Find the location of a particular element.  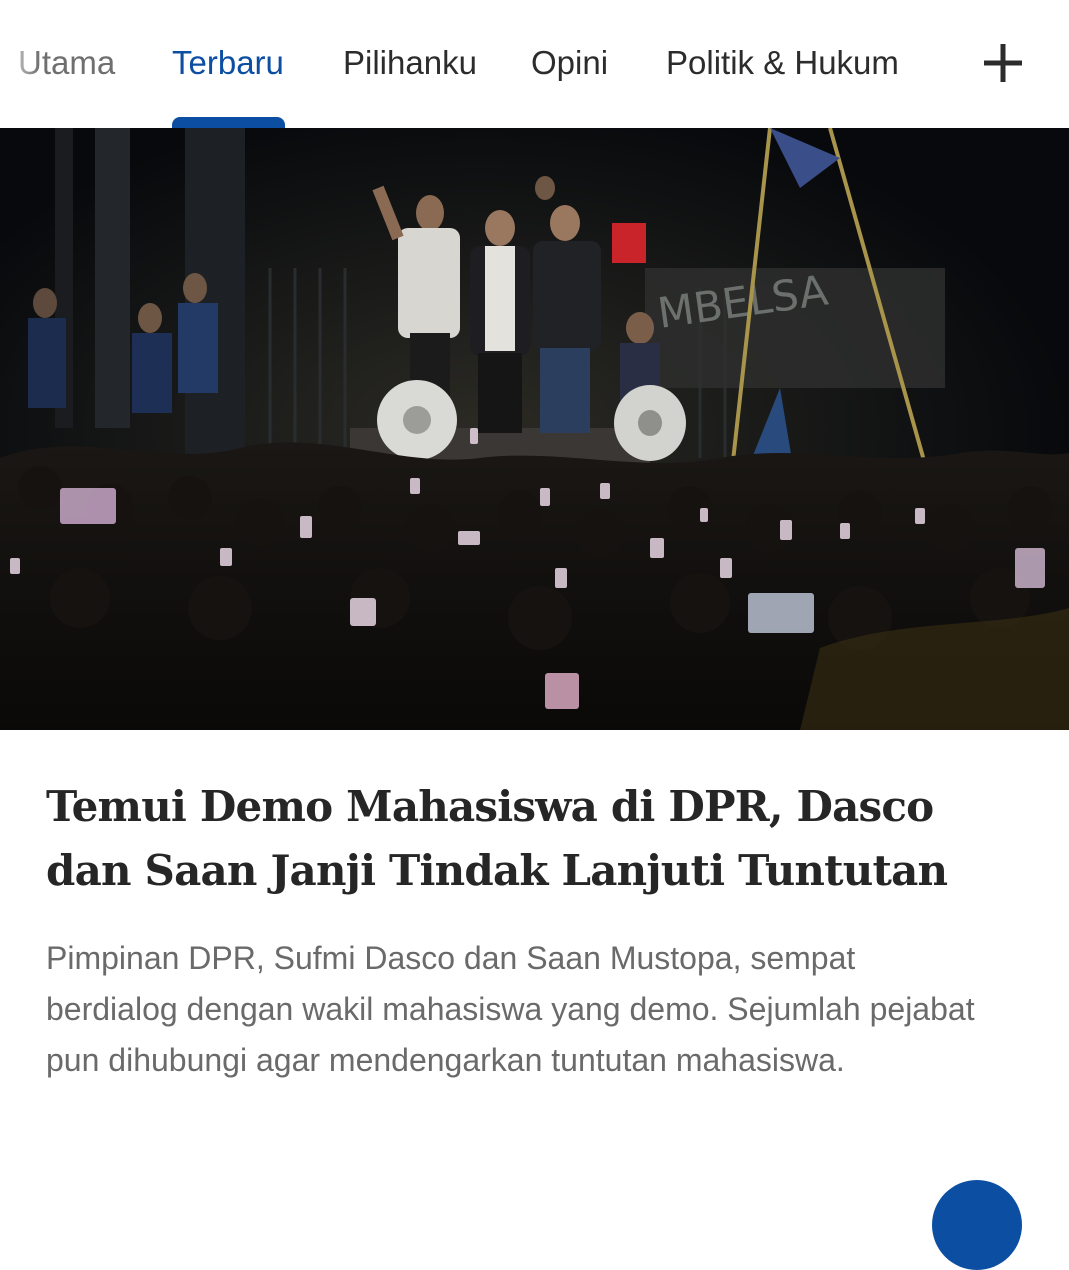

tab-politik-hukum: Politik & Hukum is located at coordinates (782, 63).